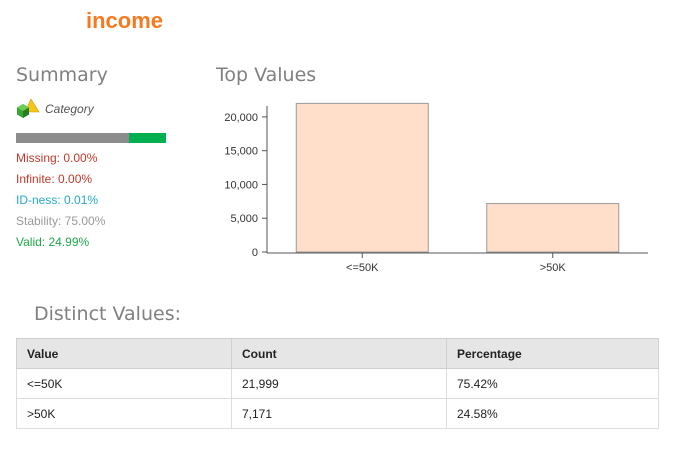  What do you see at coordinates (57, 200) in the screenshot?
I see `idness-stat: ID-ness: 0.01%` at bounding box center [57, 200].